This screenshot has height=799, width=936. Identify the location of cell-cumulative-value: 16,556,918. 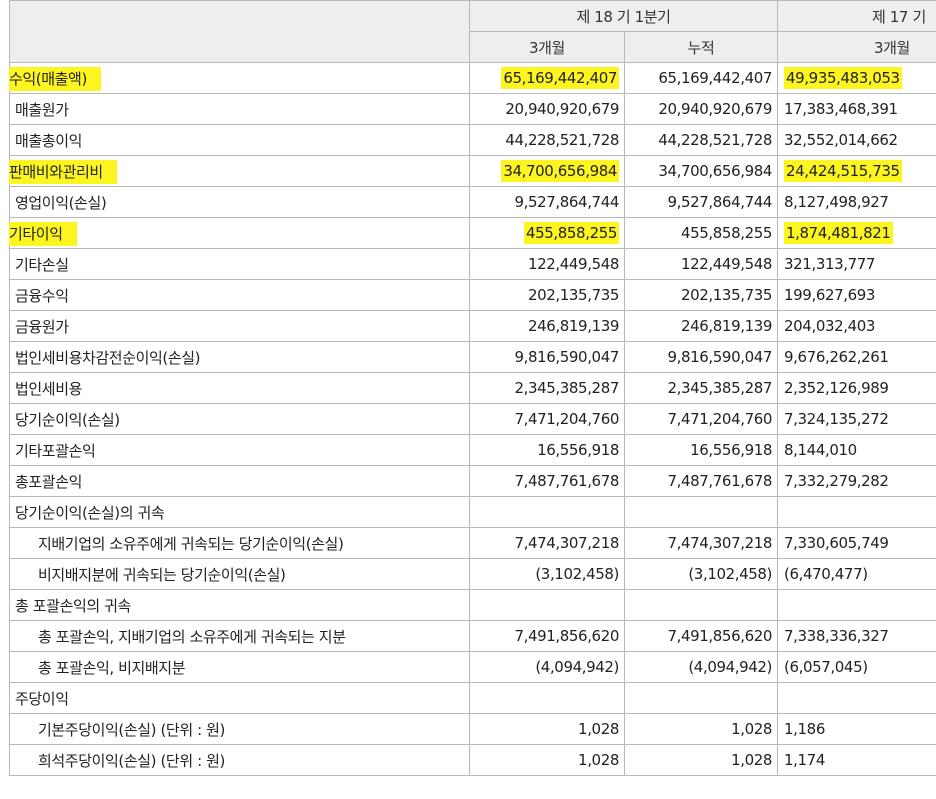
(731, 450).